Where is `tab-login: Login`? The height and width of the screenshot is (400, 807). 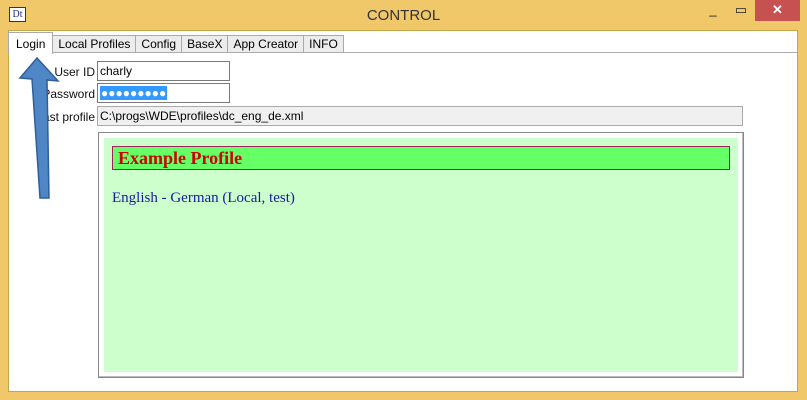
tab-login: Login is located at coordinates (31, 43).